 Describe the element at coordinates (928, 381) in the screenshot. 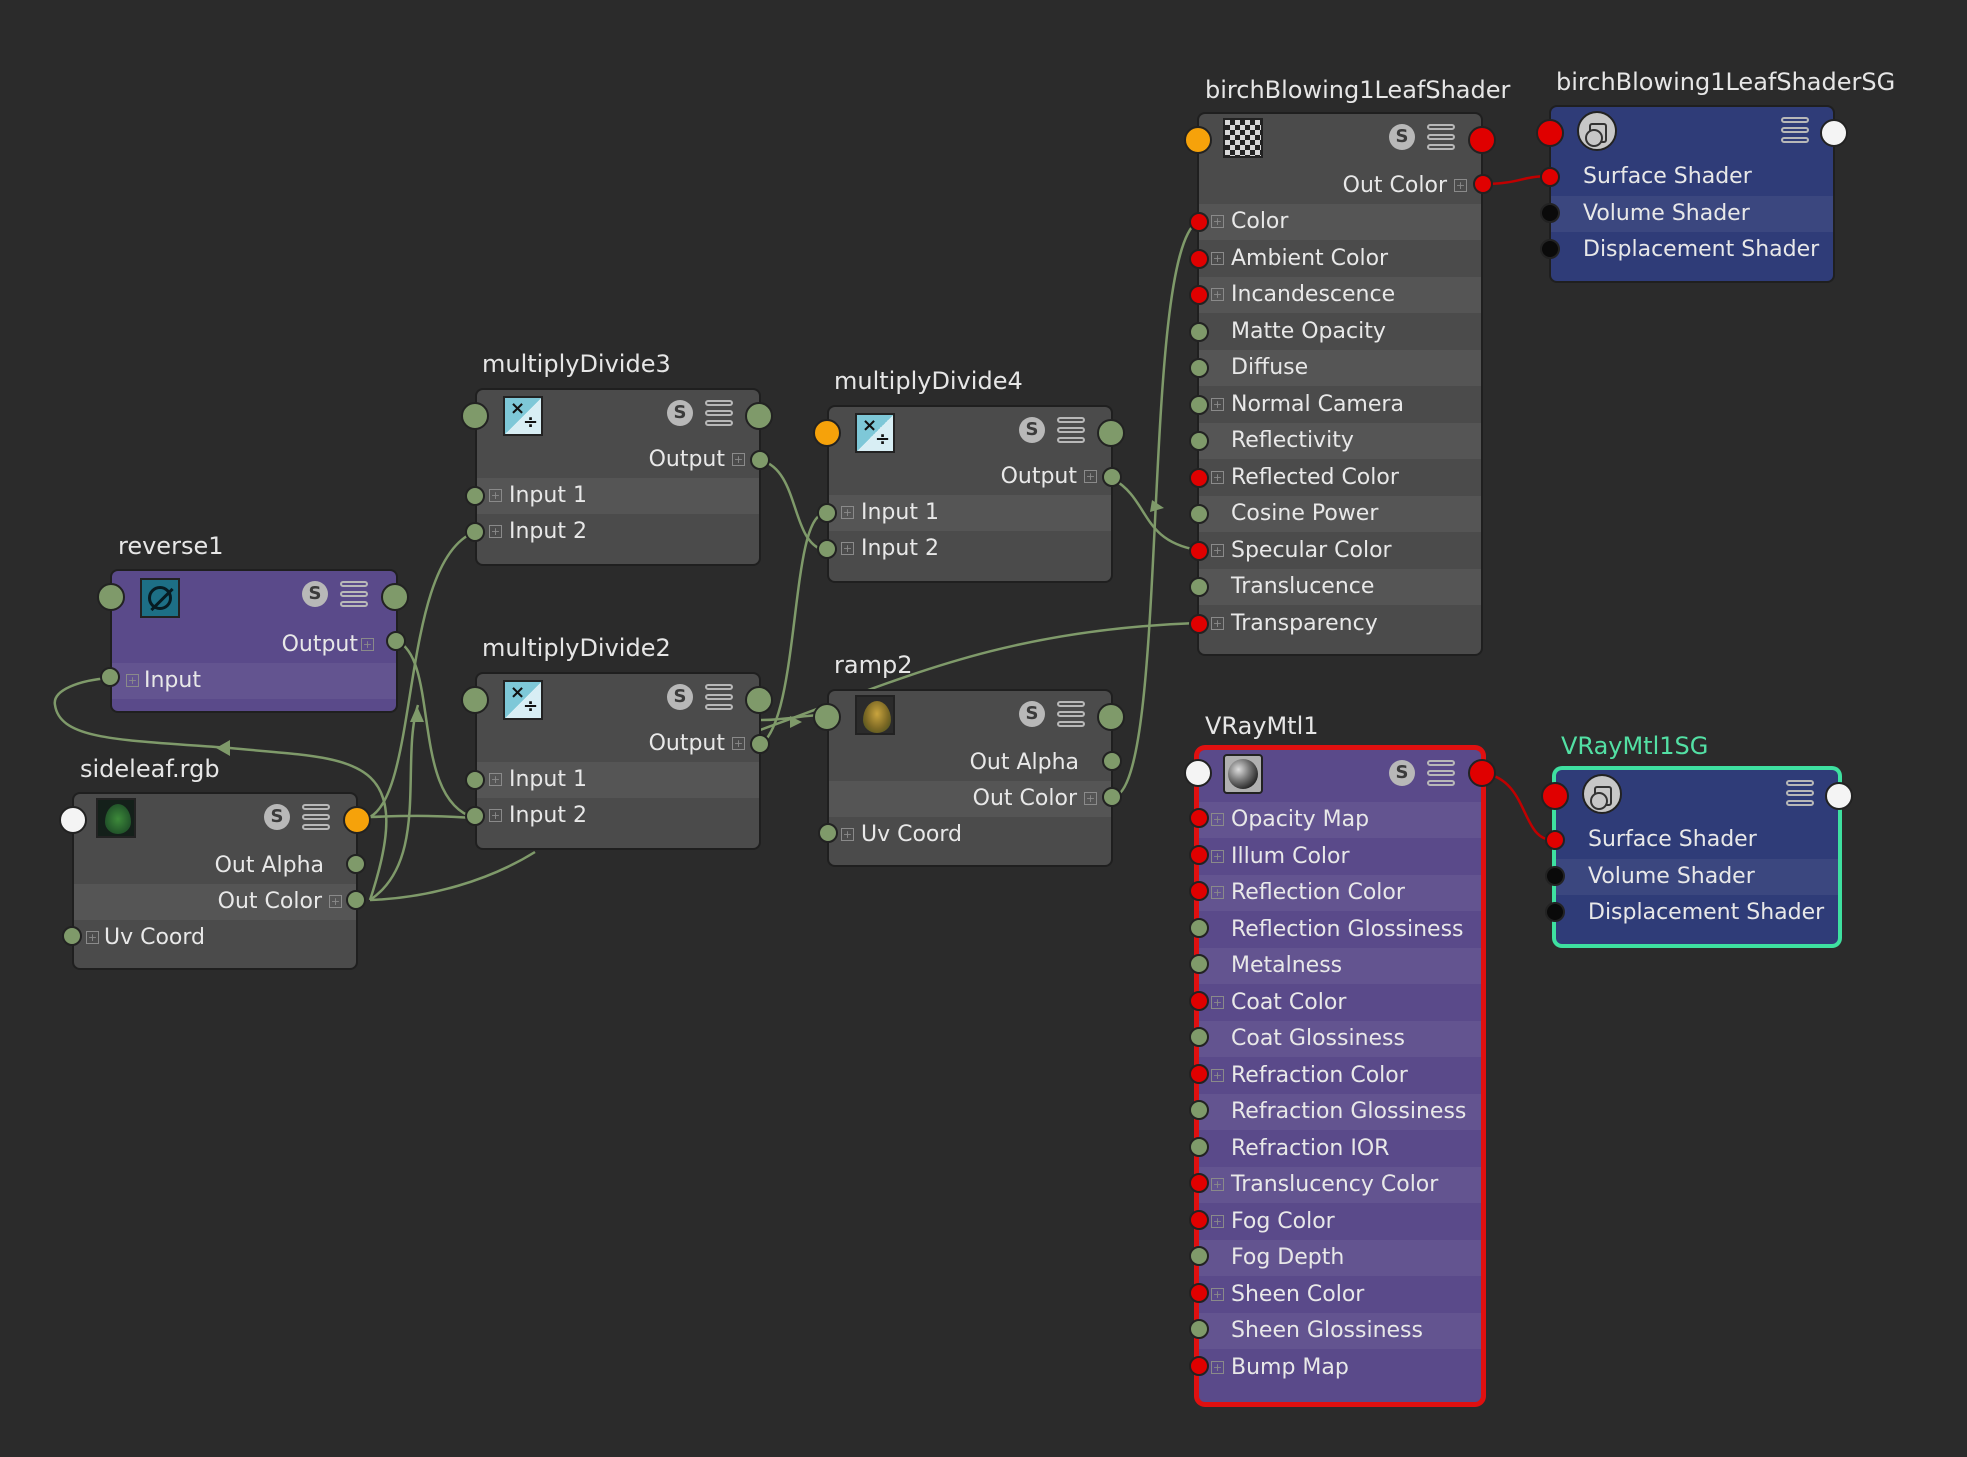

I see `node-title: multiplyDivide4` at that location.